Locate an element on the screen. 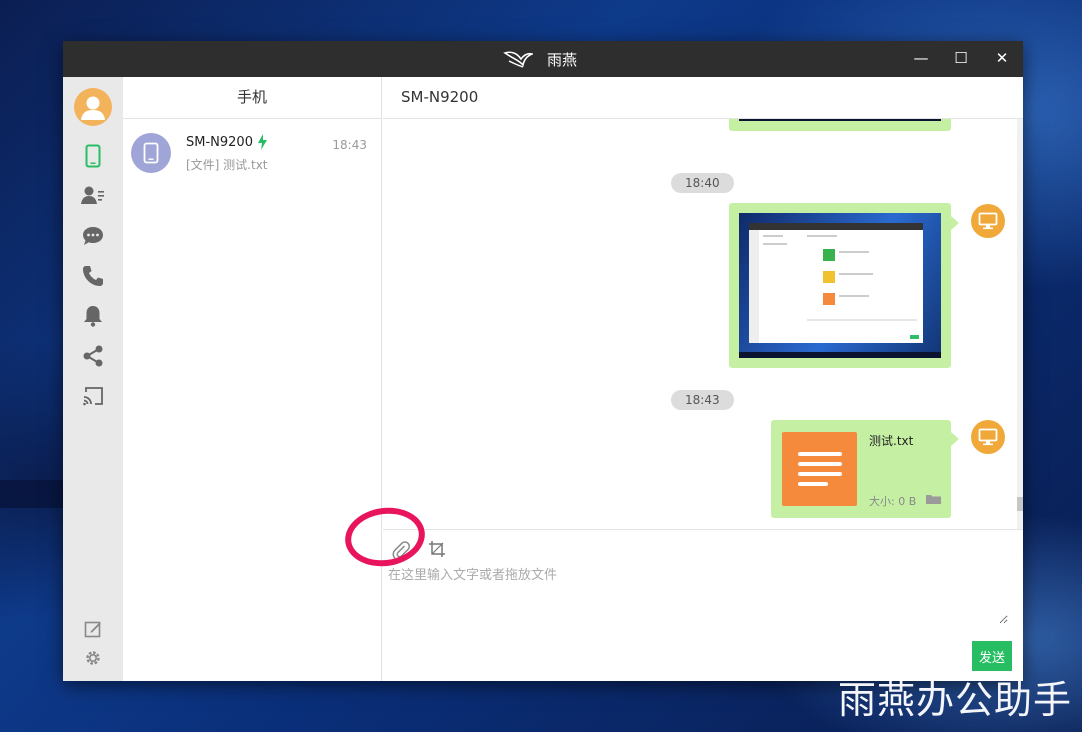 This screenshot has height=732, width=1082. title-bar: 雨燕 — ☐ ✕ is located at coordinates (543, 59).